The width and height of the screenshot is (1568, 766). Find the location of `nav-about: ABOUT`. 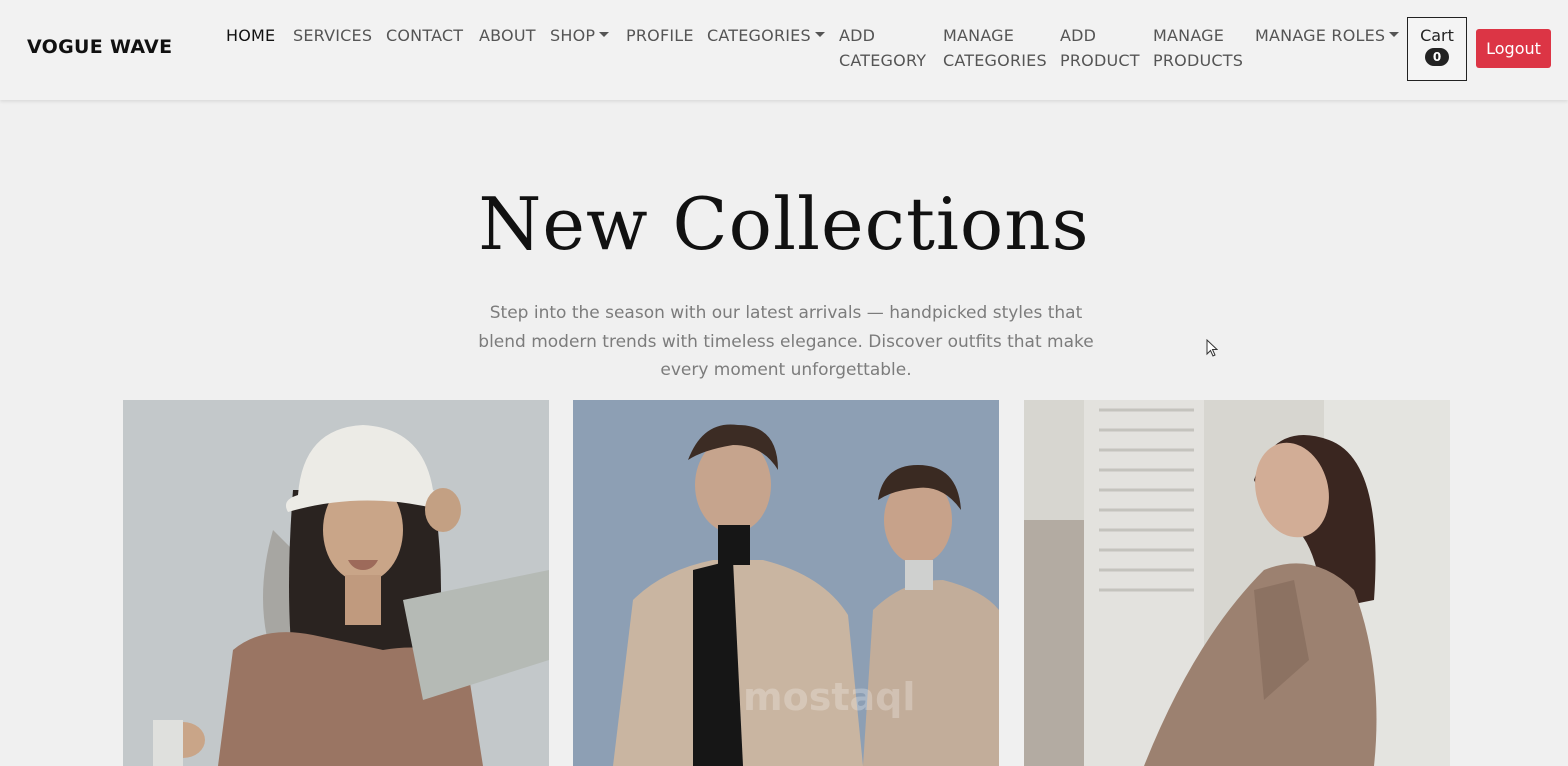

nav-about: ABOUT is located at coordinates (507, 35).